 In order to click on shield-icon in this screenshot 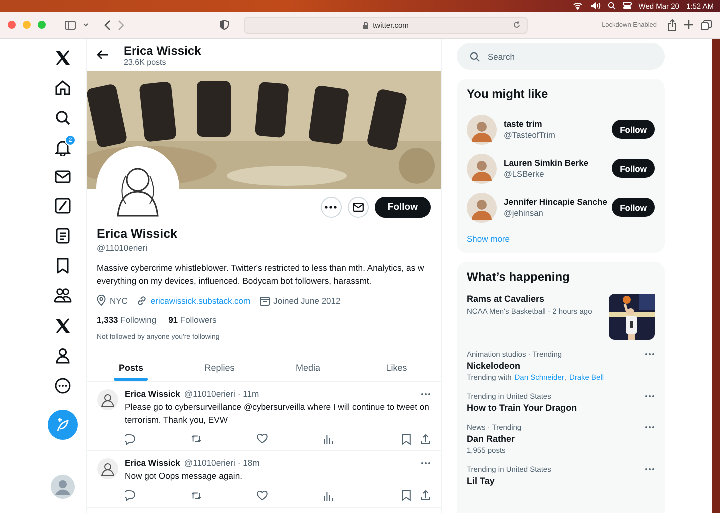, I will do `click(224, 25)`.